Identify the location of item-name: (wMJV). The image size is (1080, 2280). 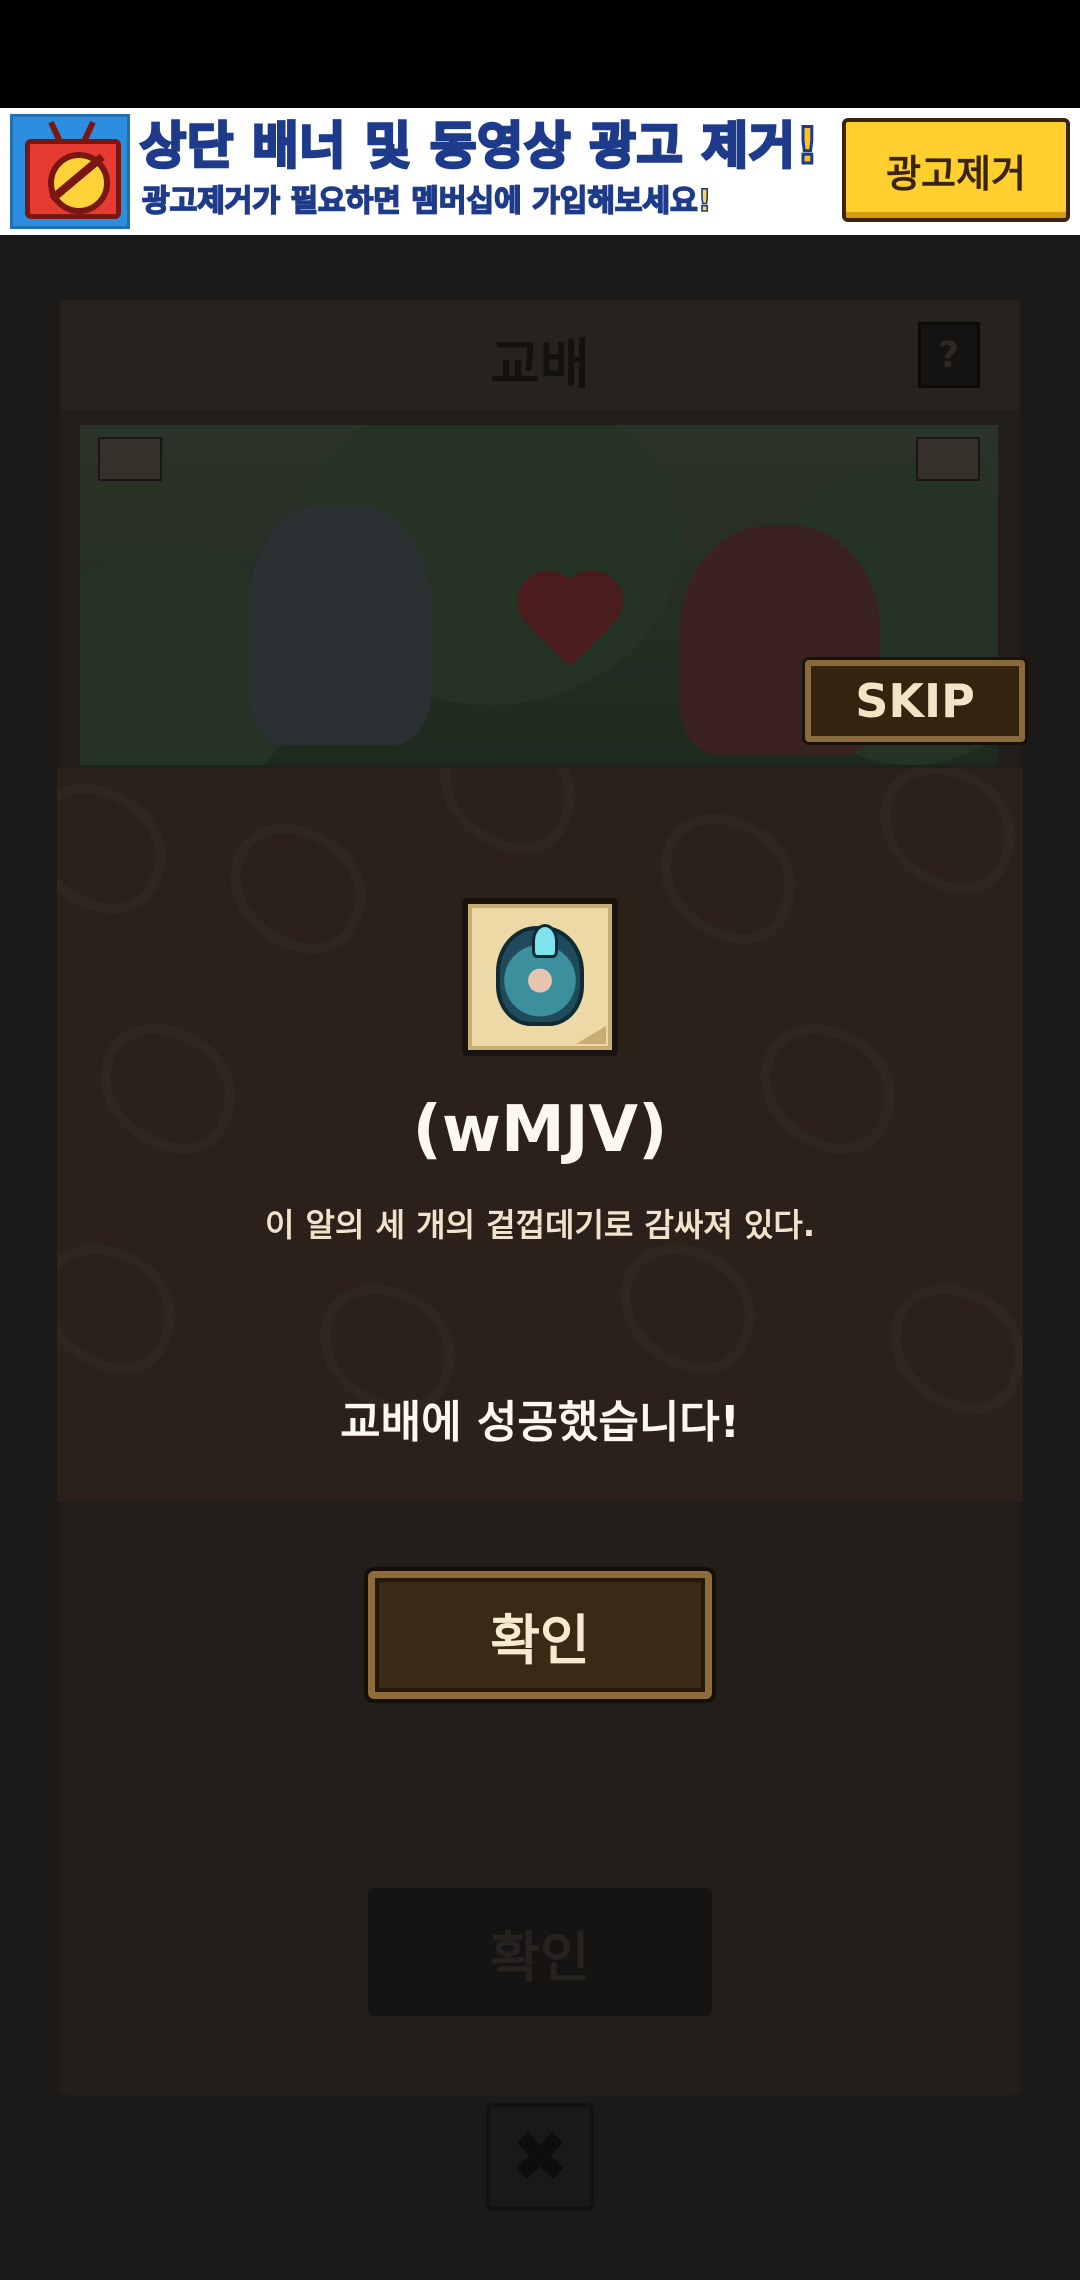
(540, 1130).